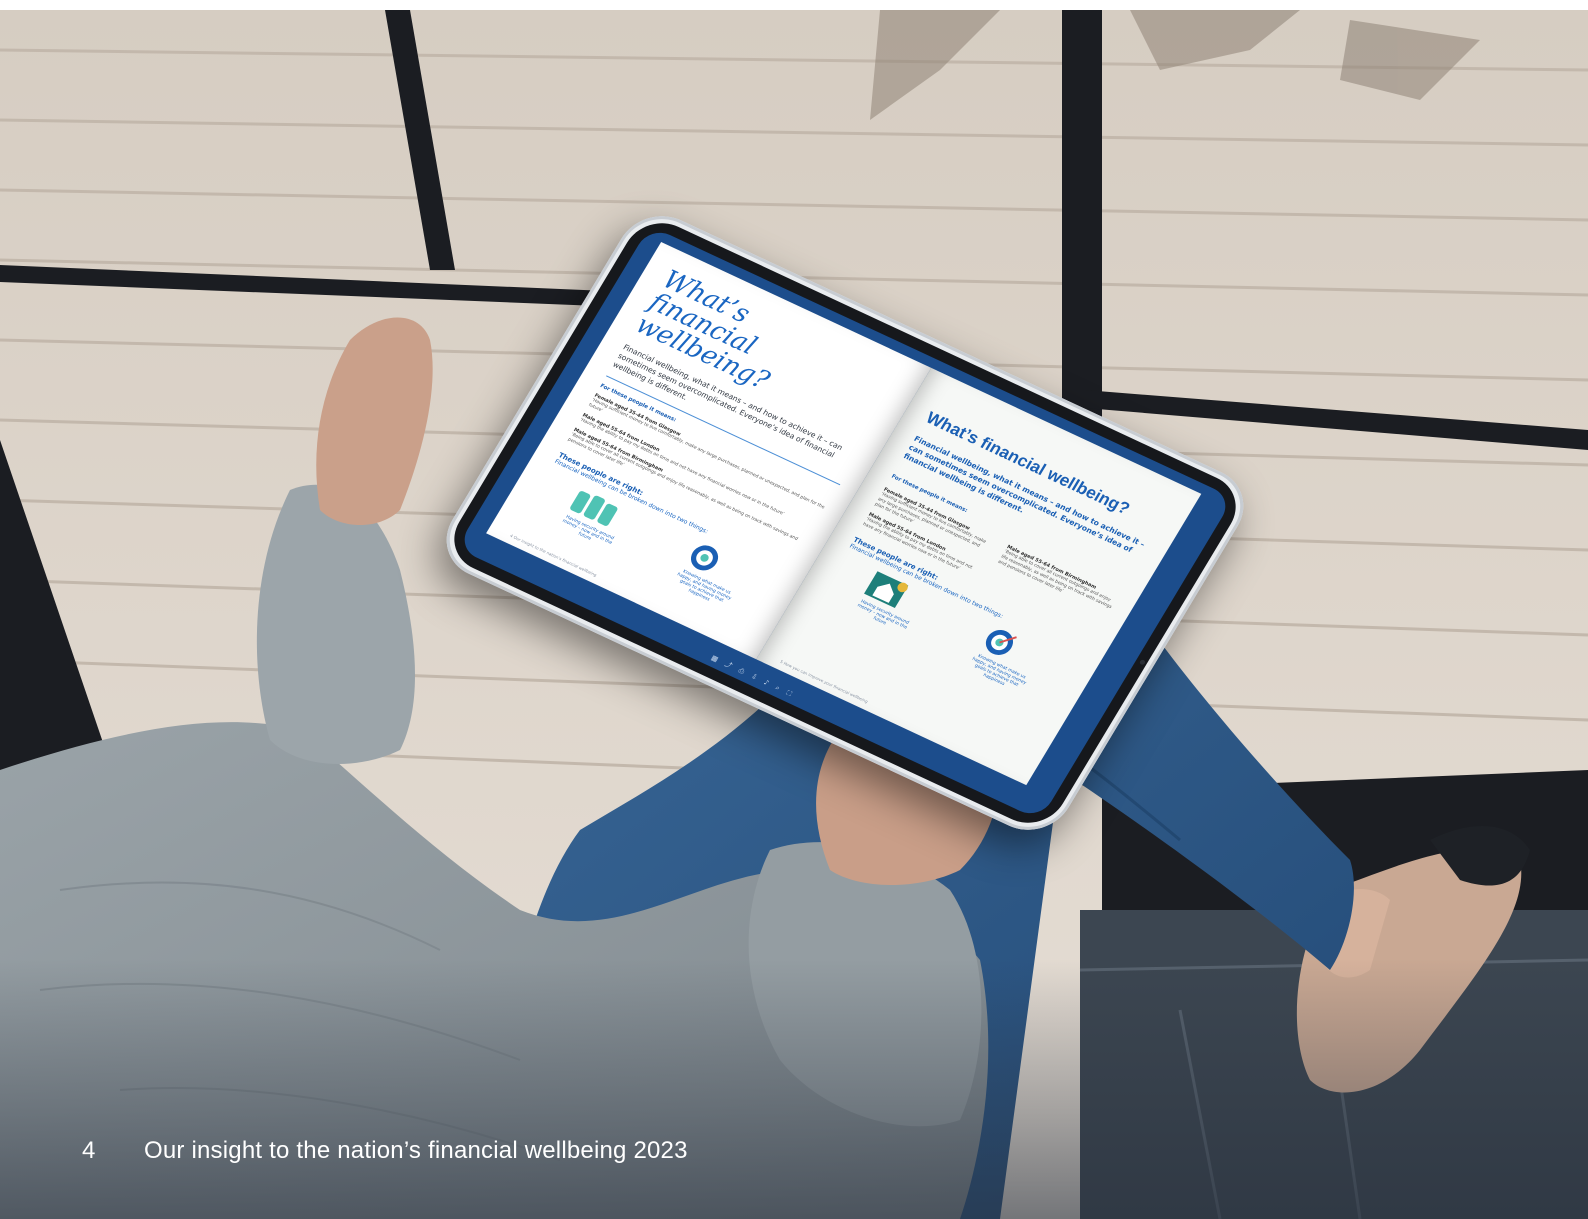  I want to click on fullscreen-icon: ⛶, so click(790, 694).